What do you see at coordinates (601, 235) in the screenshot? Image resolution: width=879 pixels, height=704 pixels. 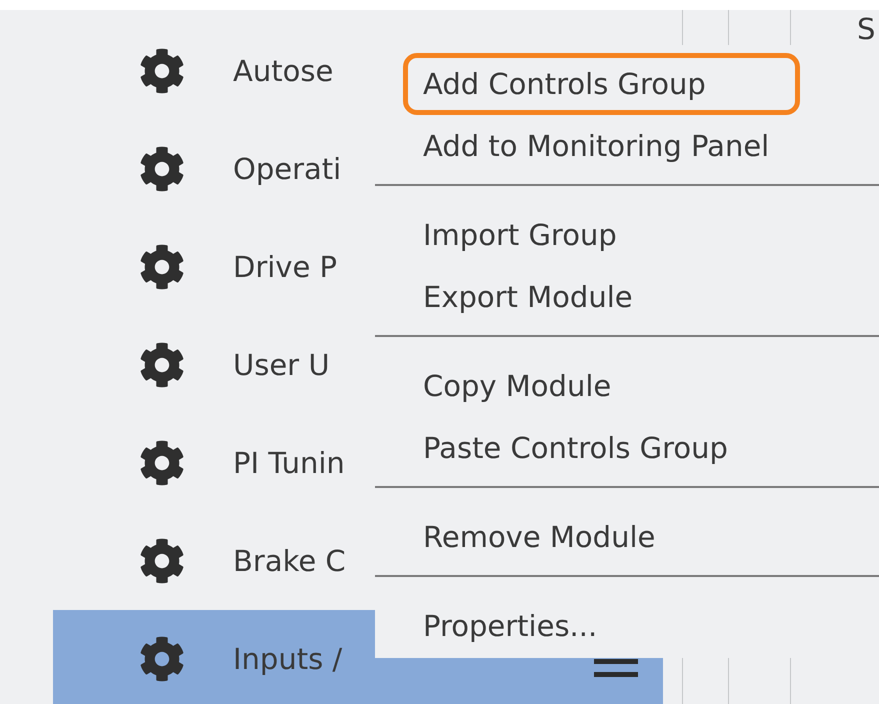 I see `menu-item: Import Group` at bounding box center [601, 235].